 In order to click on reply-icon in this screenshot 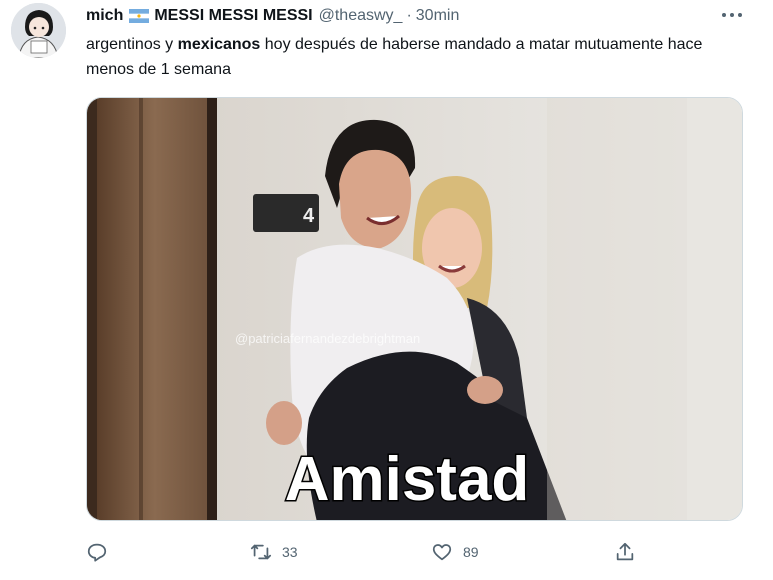, I will do `click(97, 552)`.